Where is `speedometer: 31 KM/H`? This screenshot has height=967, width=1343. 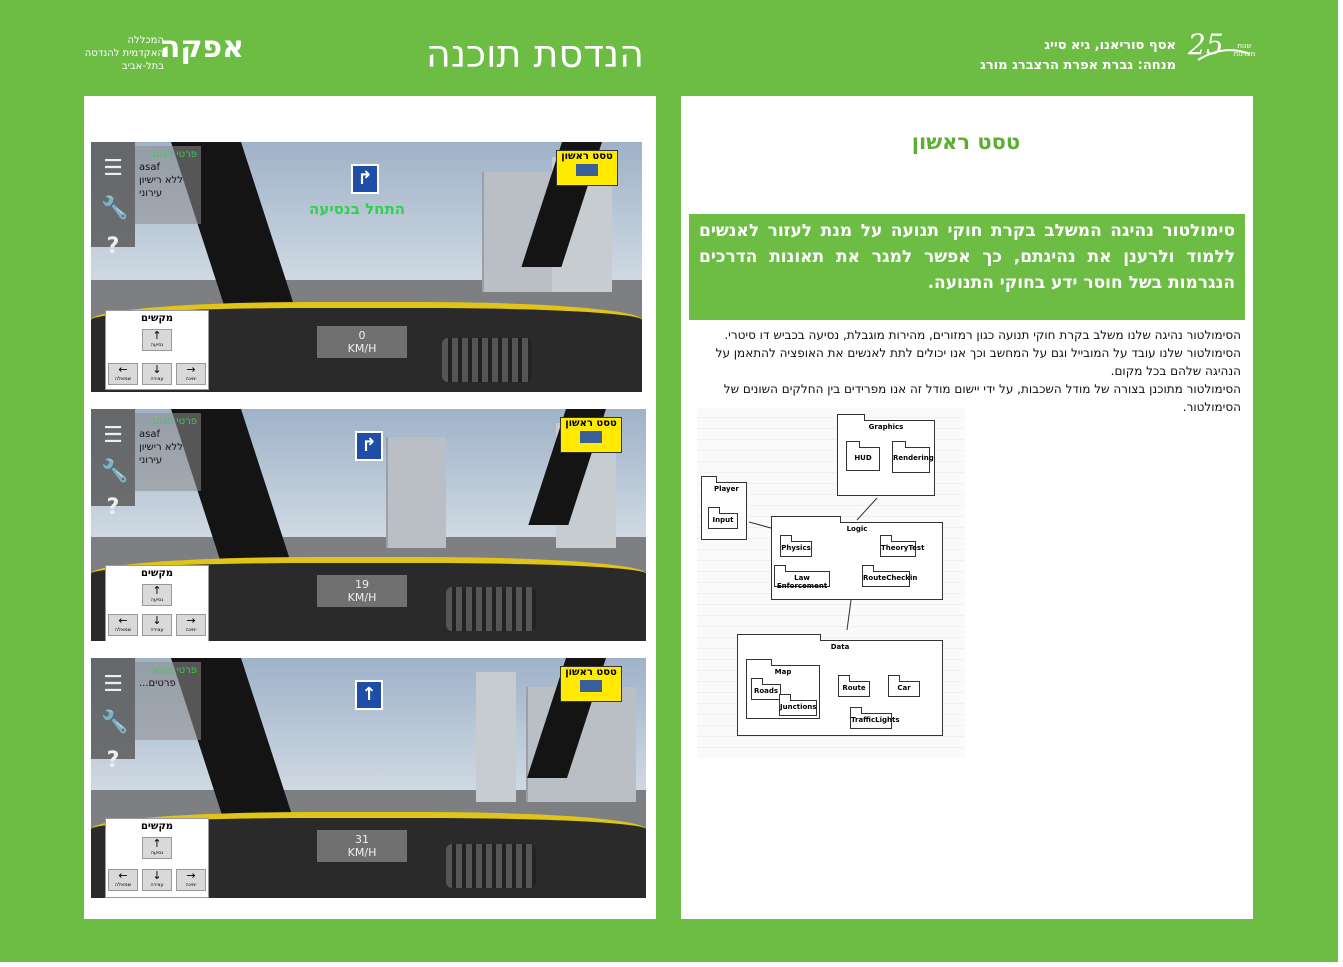 speedometer: 31 KM/H is located at coordinates (362, 846).